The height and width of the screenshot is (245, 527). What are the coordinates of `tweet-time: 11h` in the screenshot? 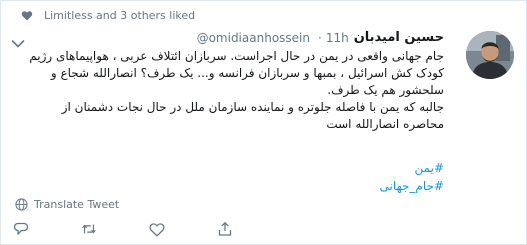 It's located at (337, 38).